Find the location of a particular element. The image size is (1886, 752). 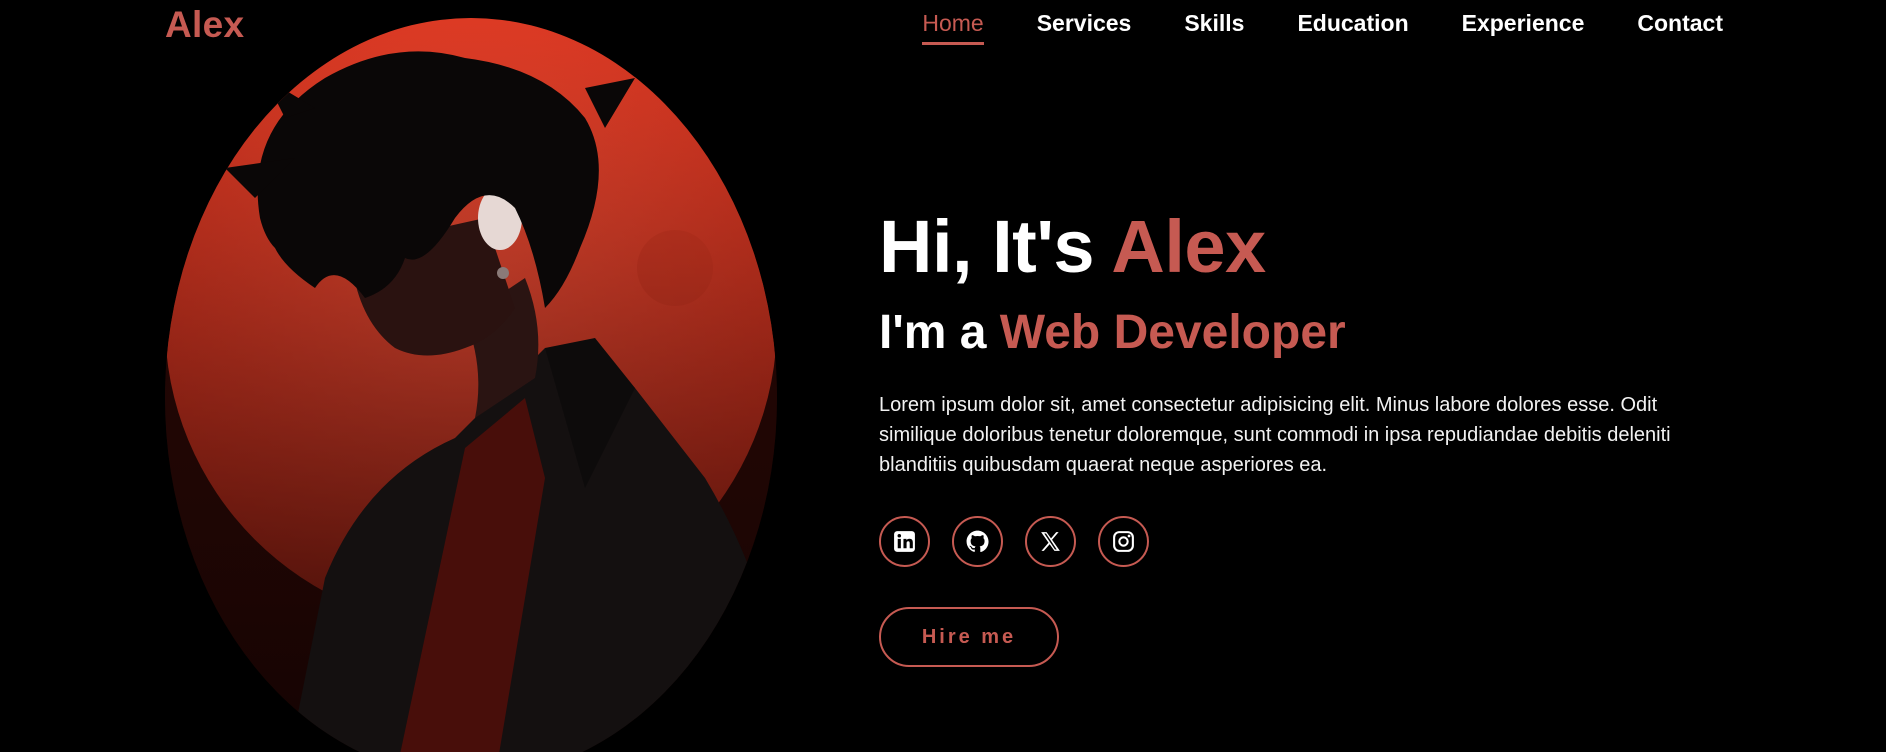

linkedin-link is located at coordinates (904, 541).